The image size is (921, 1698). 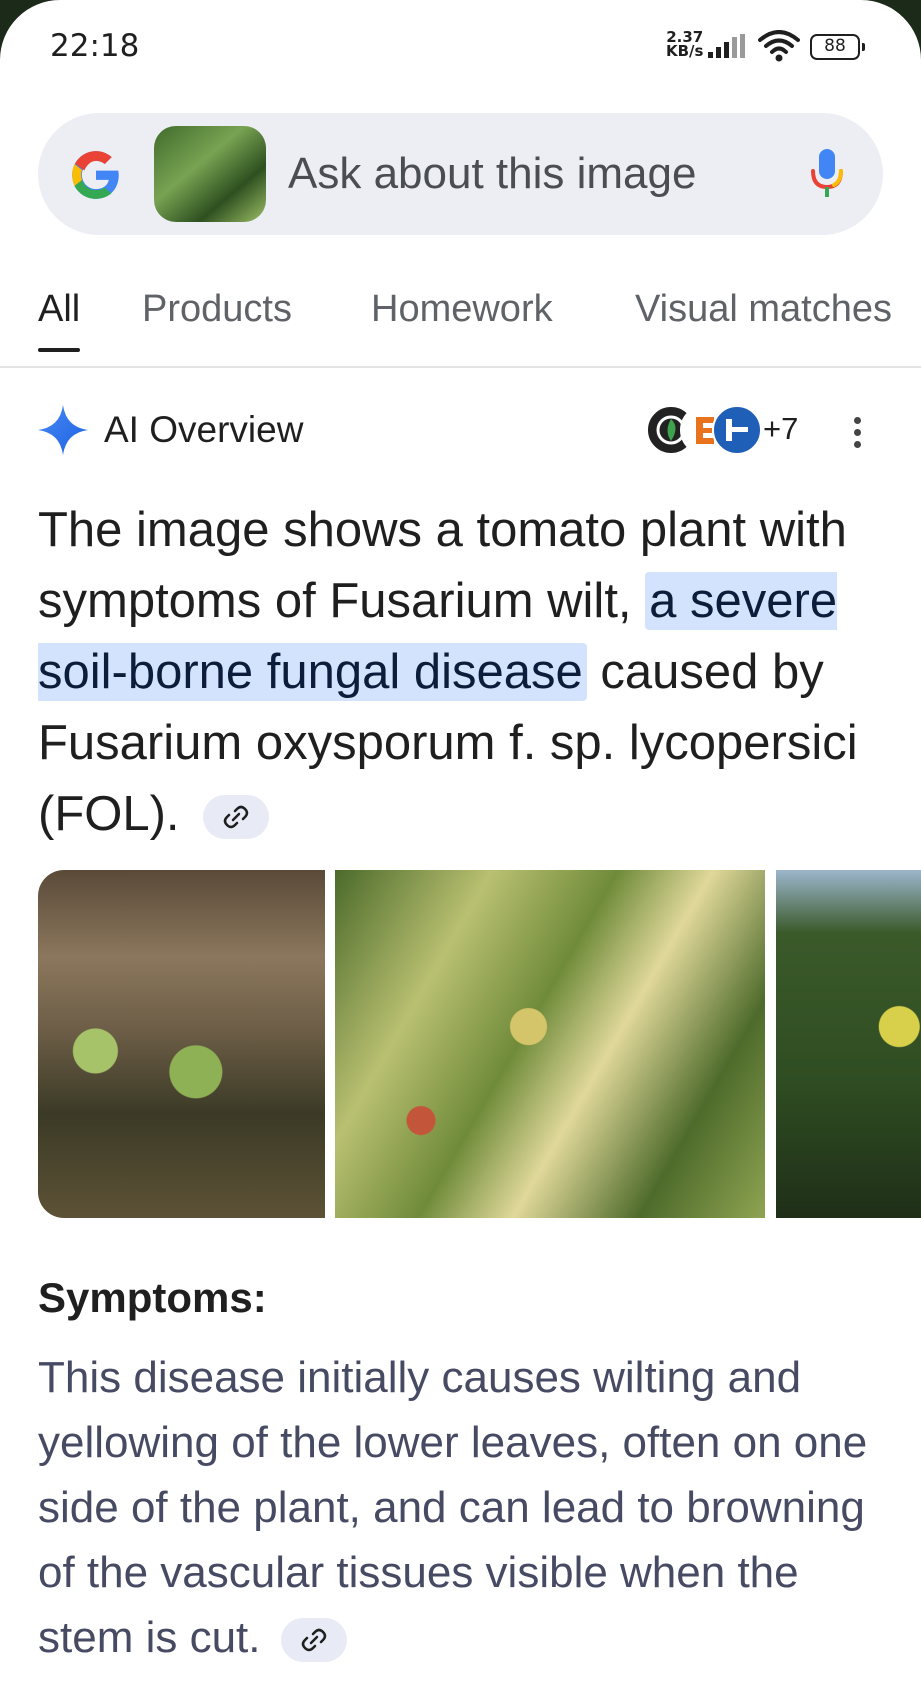 I want to click on gemini-spark-icon, so click(x=63, y=430).